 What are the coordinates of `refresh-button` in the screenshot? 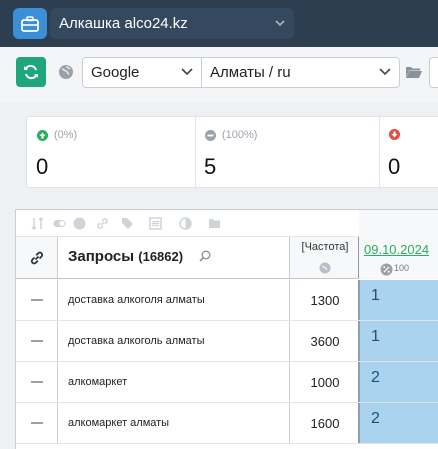 It's located at (31, 72).